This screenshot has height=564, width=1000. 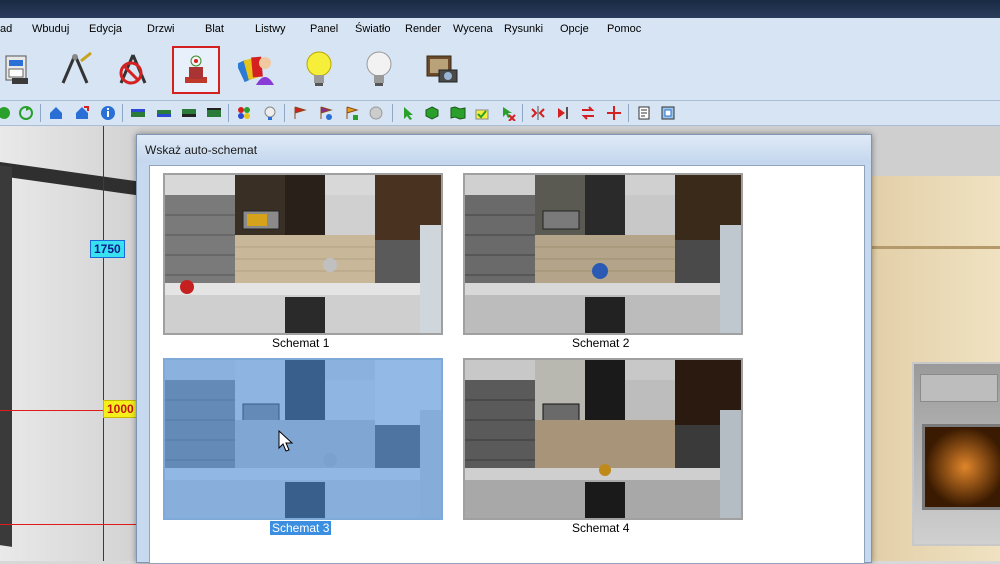 I want to click on photo-camera-icon, so click(x=442, y=69).